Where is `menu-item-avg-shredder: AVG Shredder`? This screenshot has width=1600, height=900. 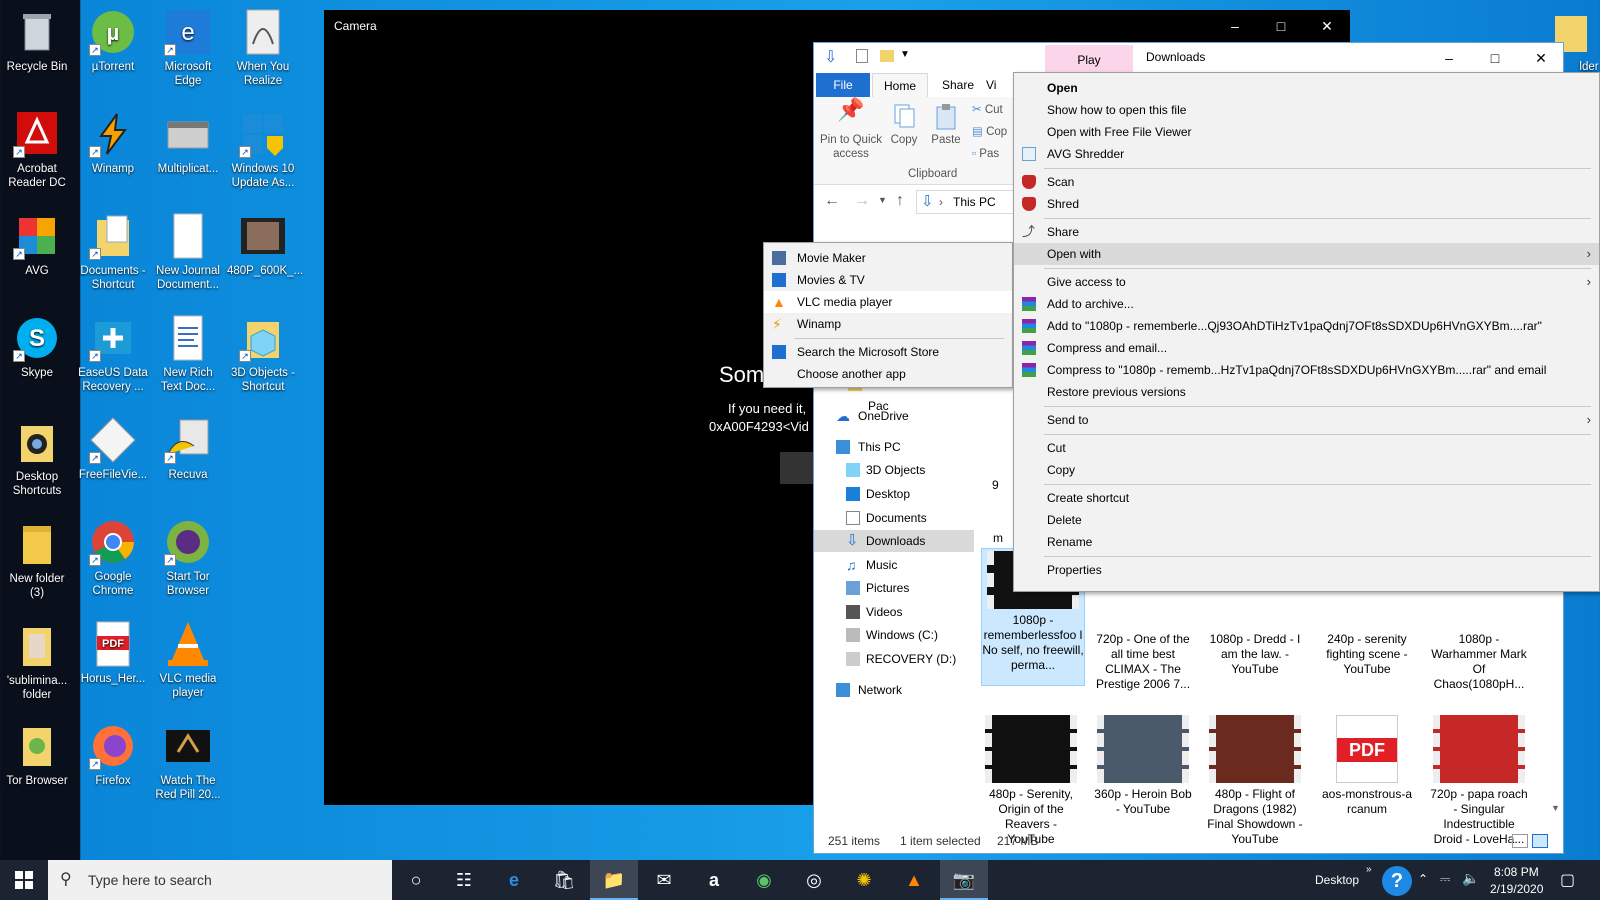 menu-item-avg-shredder: AVG Shredder is located at coordinates (1306, 154).